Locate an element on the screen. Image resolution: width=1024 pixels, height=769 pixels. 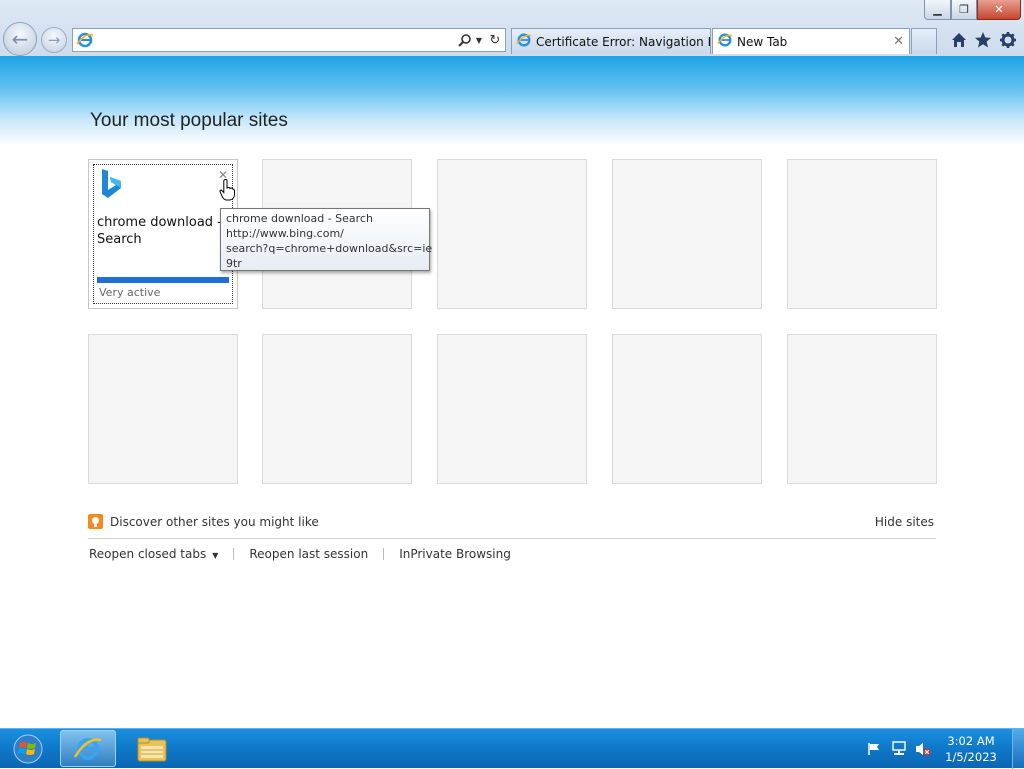
inprivate-browsing-link: InPrivate Browsing is located at coordinates (455, 554).